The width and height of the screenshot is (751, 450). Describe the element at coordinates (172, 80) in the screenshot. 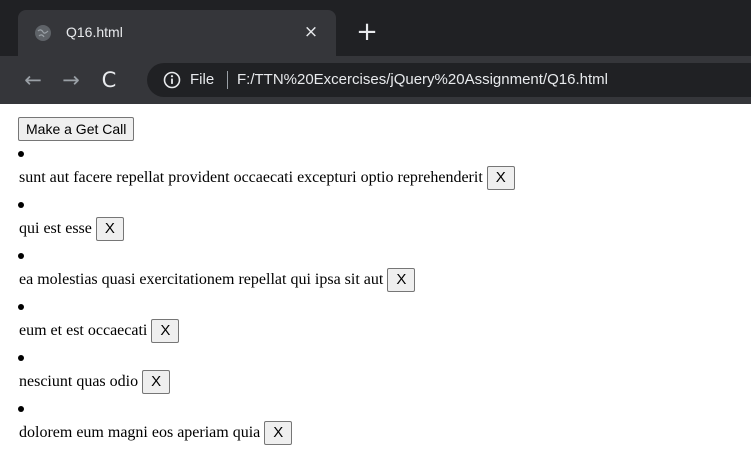

I see `info-icon` at that location.